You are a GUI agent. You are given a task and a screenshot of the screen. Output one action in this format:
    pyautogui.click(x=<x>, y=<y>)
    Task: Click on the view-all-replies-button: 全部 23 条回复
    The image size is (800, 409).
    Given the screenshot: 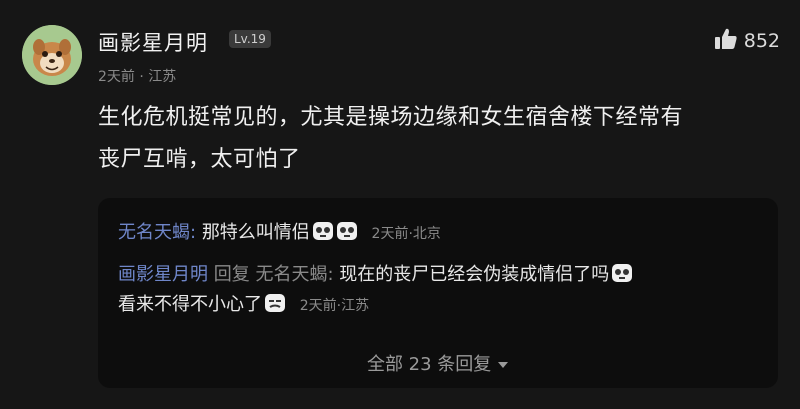 What is the action you would take?
    pyautogui.click(x=438, y=363)
    